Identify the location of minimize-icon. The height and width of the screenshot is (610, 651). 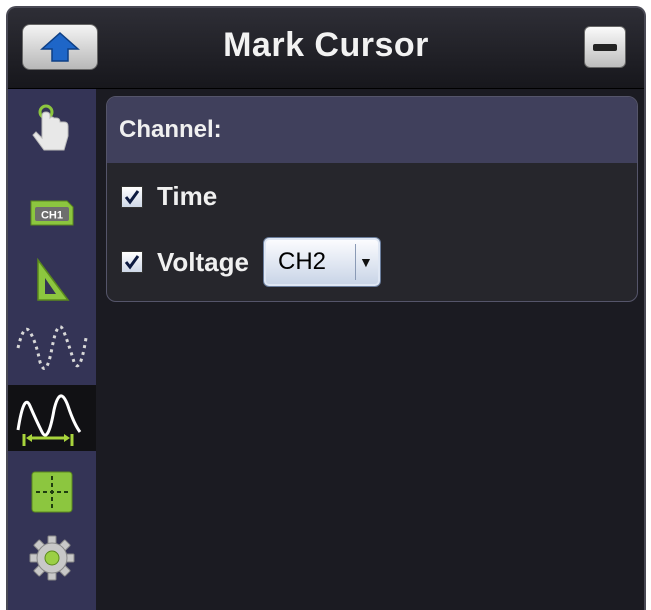
(605, 47).